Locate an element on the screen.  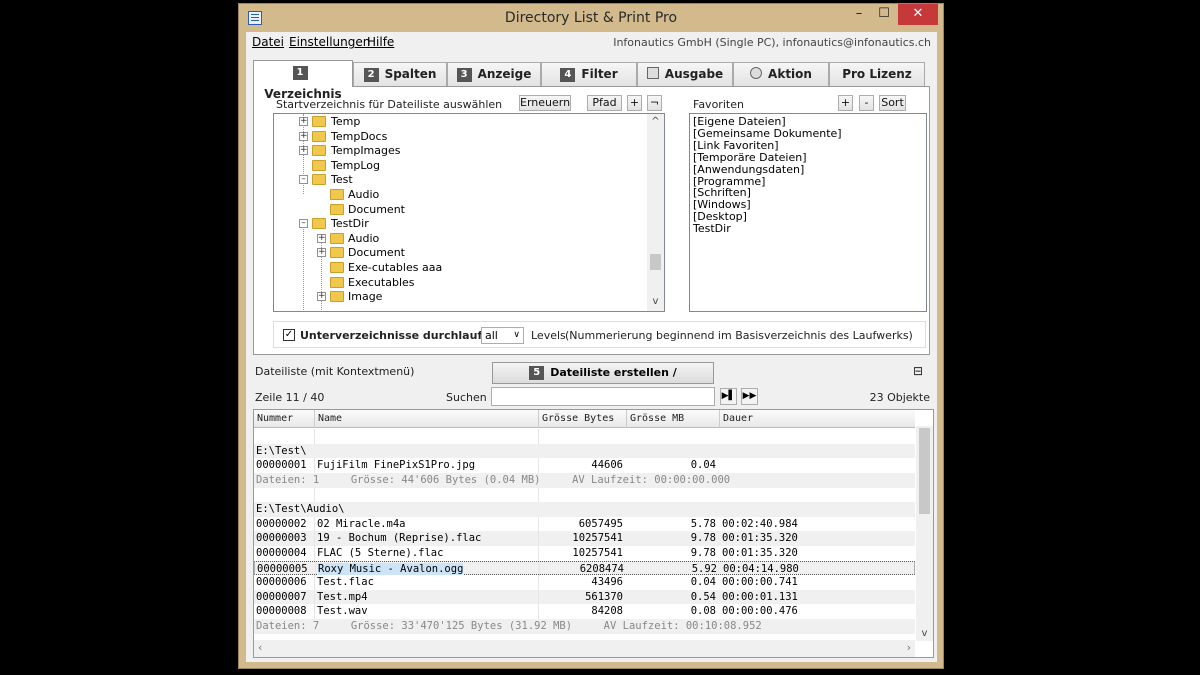
search-label: Suchen is located at coordinates (466, 397).